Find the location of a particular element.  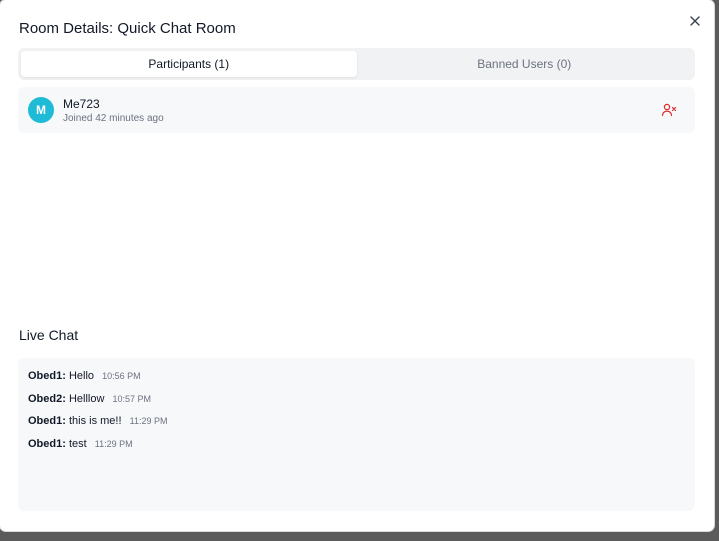

close-button is located at coordinates (695, 21).